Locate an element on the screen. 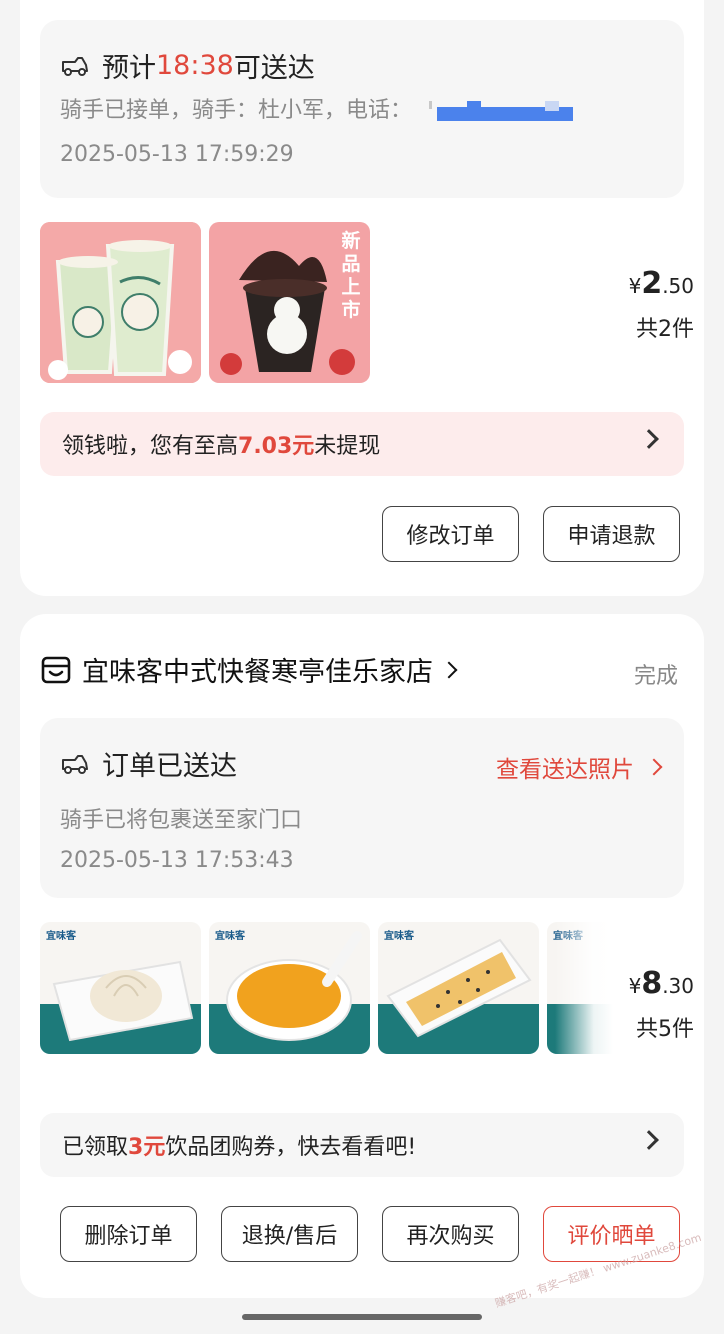  pancake-image is located at coordinates (459, 988).